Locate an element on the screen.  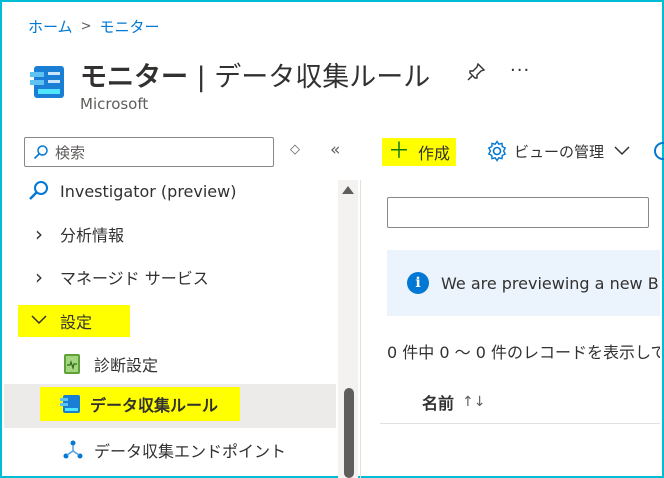
info-banner: i We are previewing a new B is located at coordinates (523, 283).